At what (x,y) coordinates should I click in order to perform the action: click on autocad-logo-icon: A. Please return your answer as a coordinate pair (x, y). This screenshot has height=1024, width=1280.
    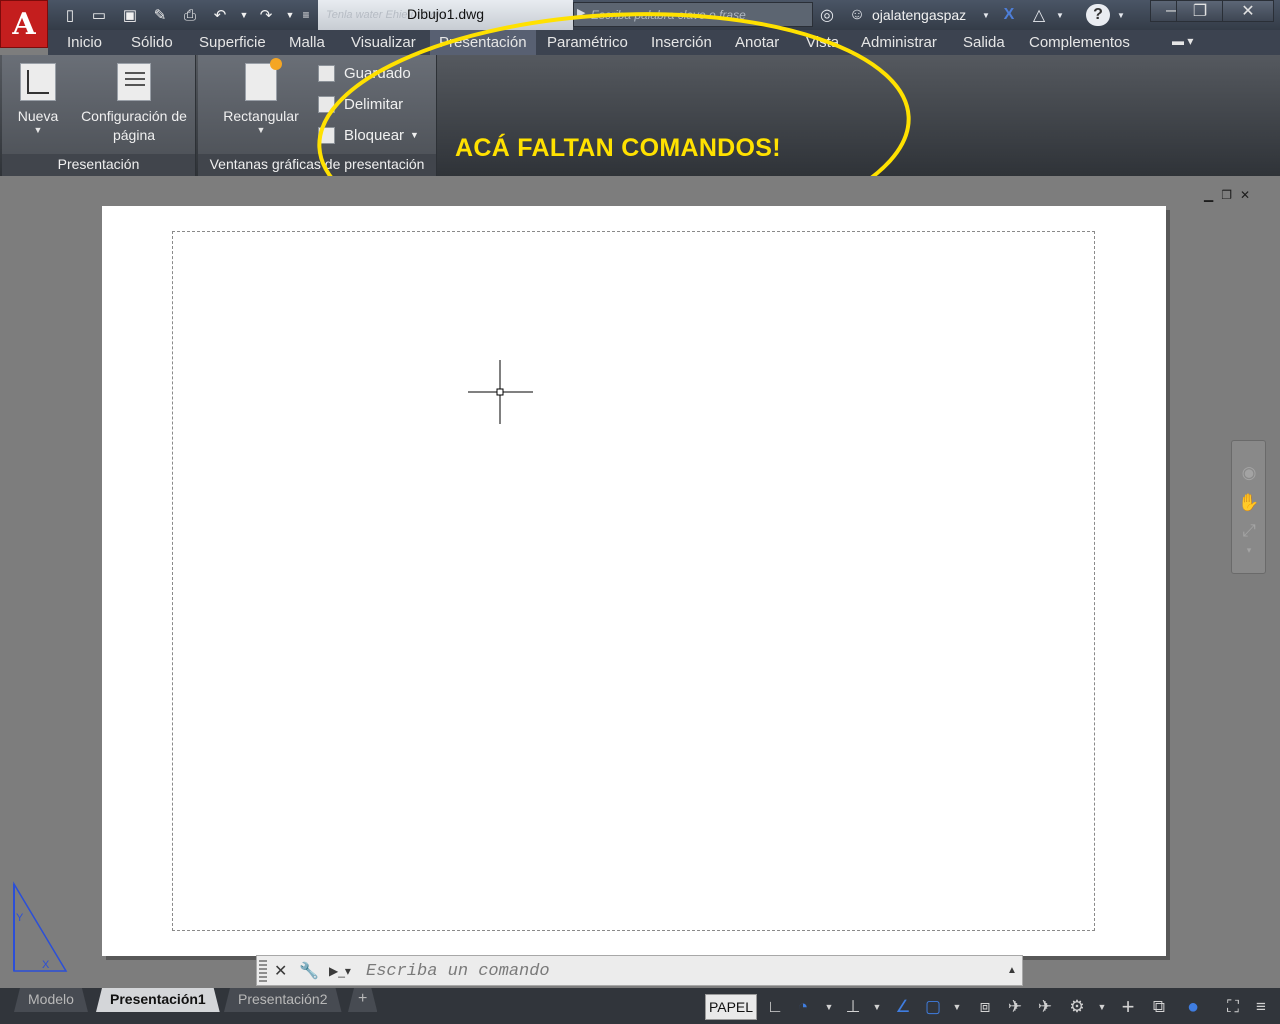
    Looking at the image, I should click on (24, 24).